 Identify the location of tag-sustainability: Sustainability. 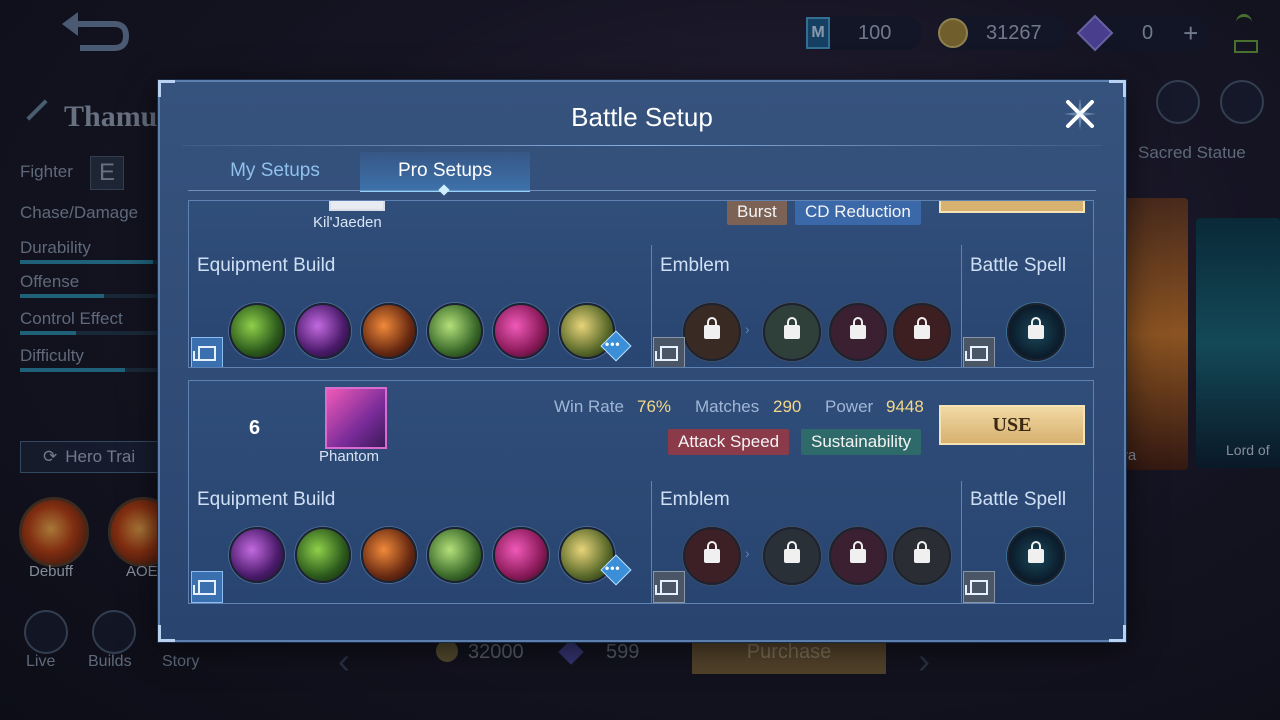
(861, 442).